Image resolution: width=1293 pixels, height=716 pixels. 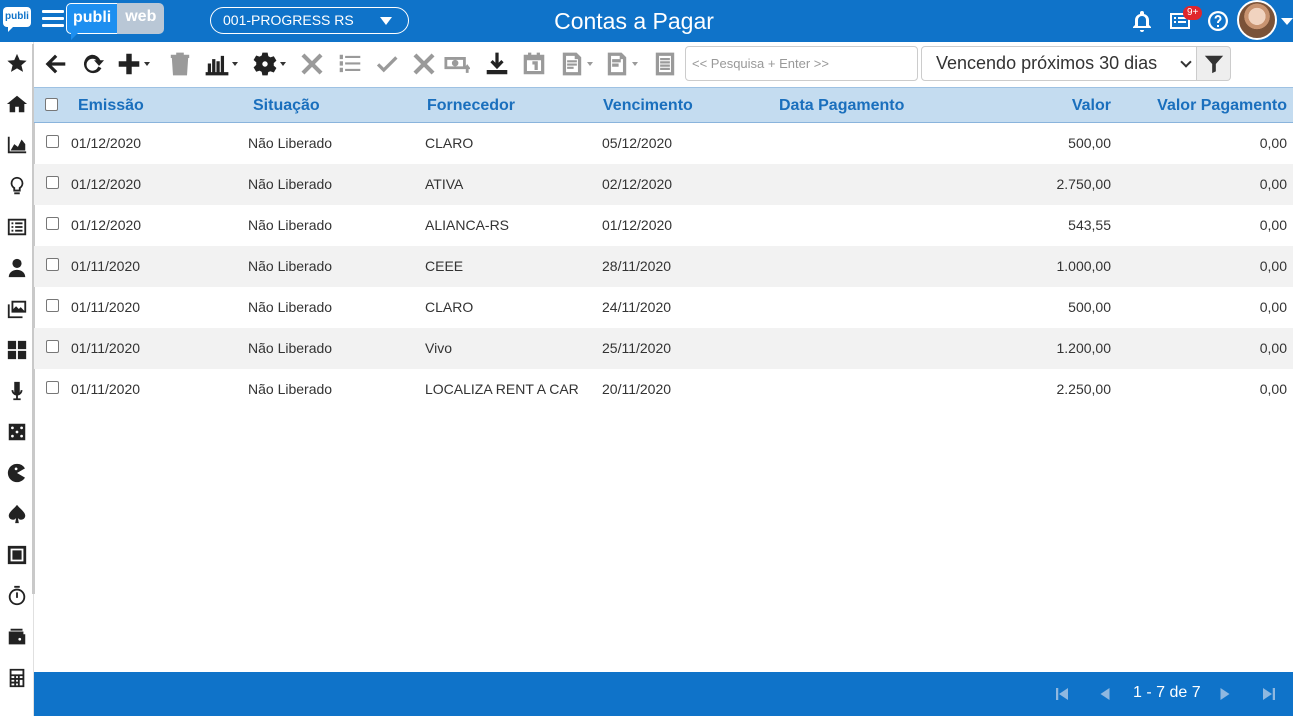 I want to click on brand-left: publi, so click(x=92, y=21).